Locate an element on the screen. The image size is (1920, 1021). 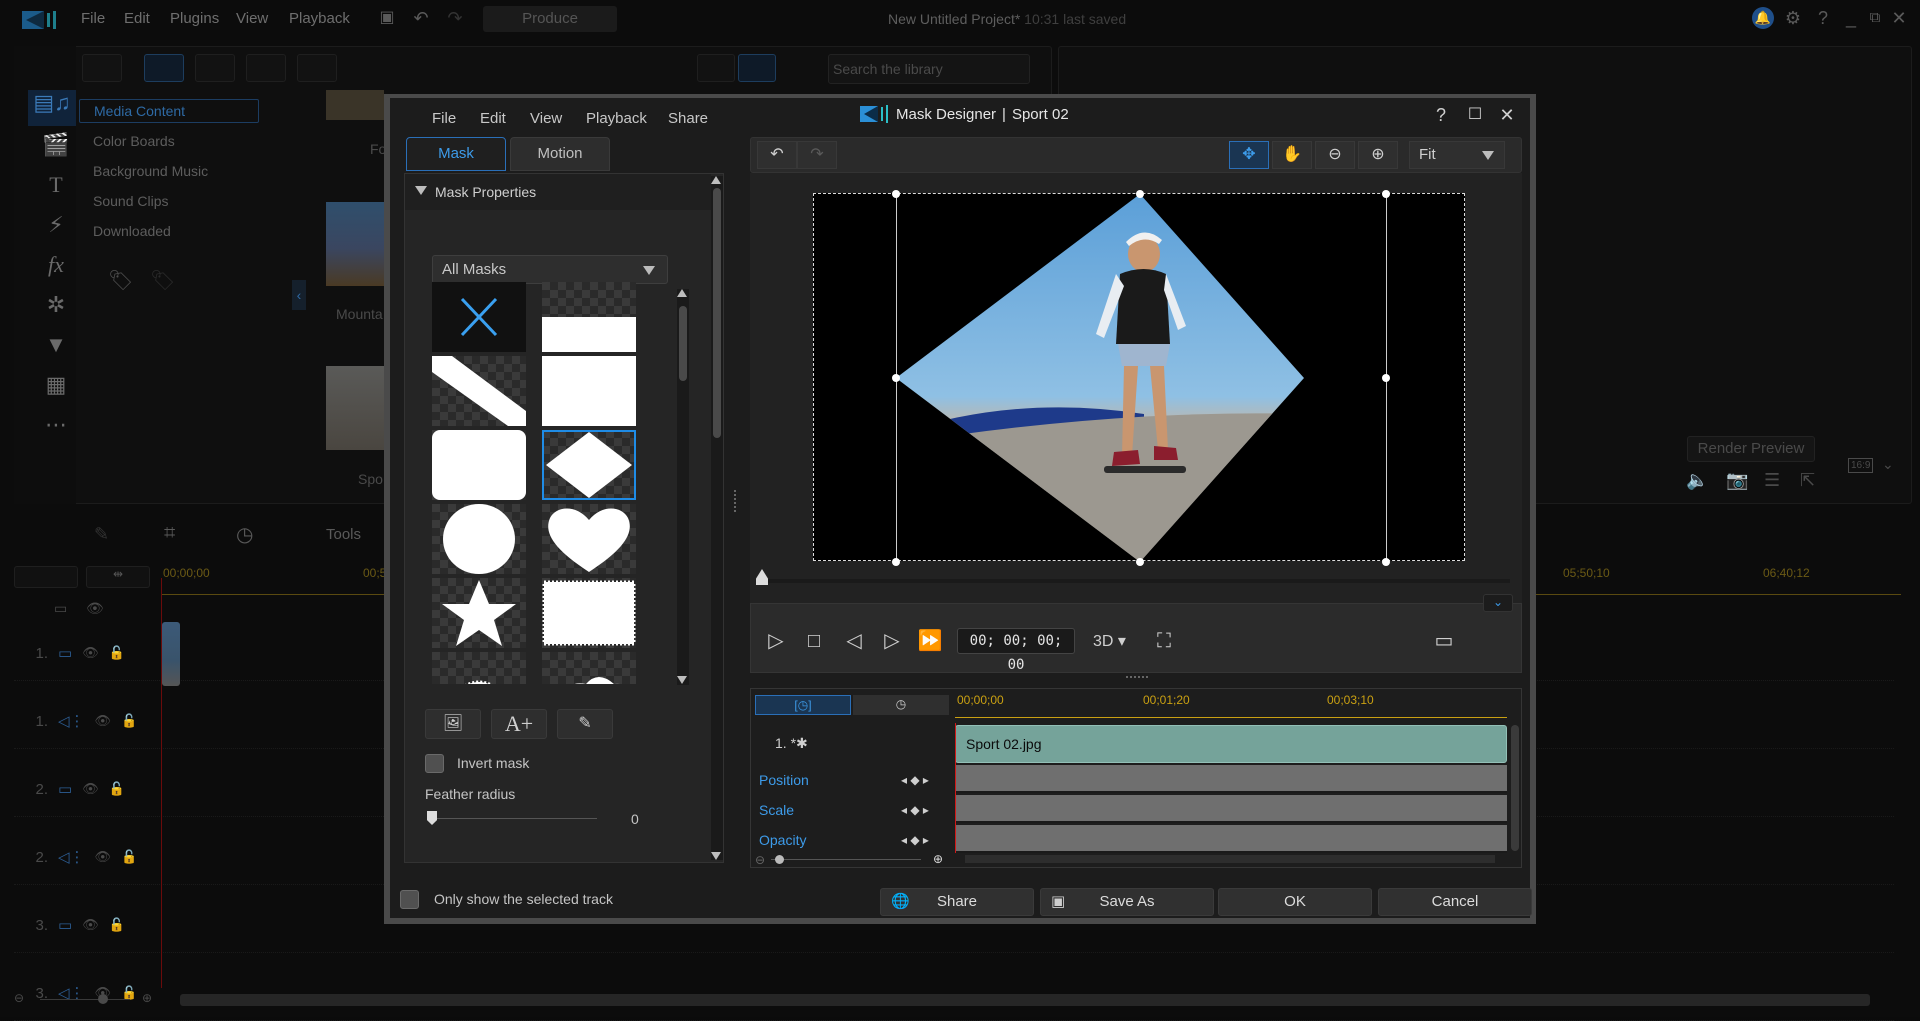
subtitle-room-icon: ▦ is located at coordinates (56, 386).